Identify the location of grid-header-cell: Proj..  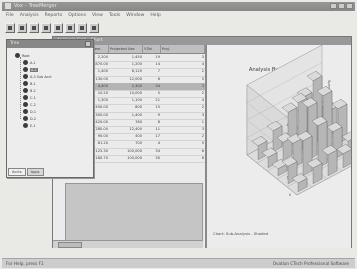
(183, 49).